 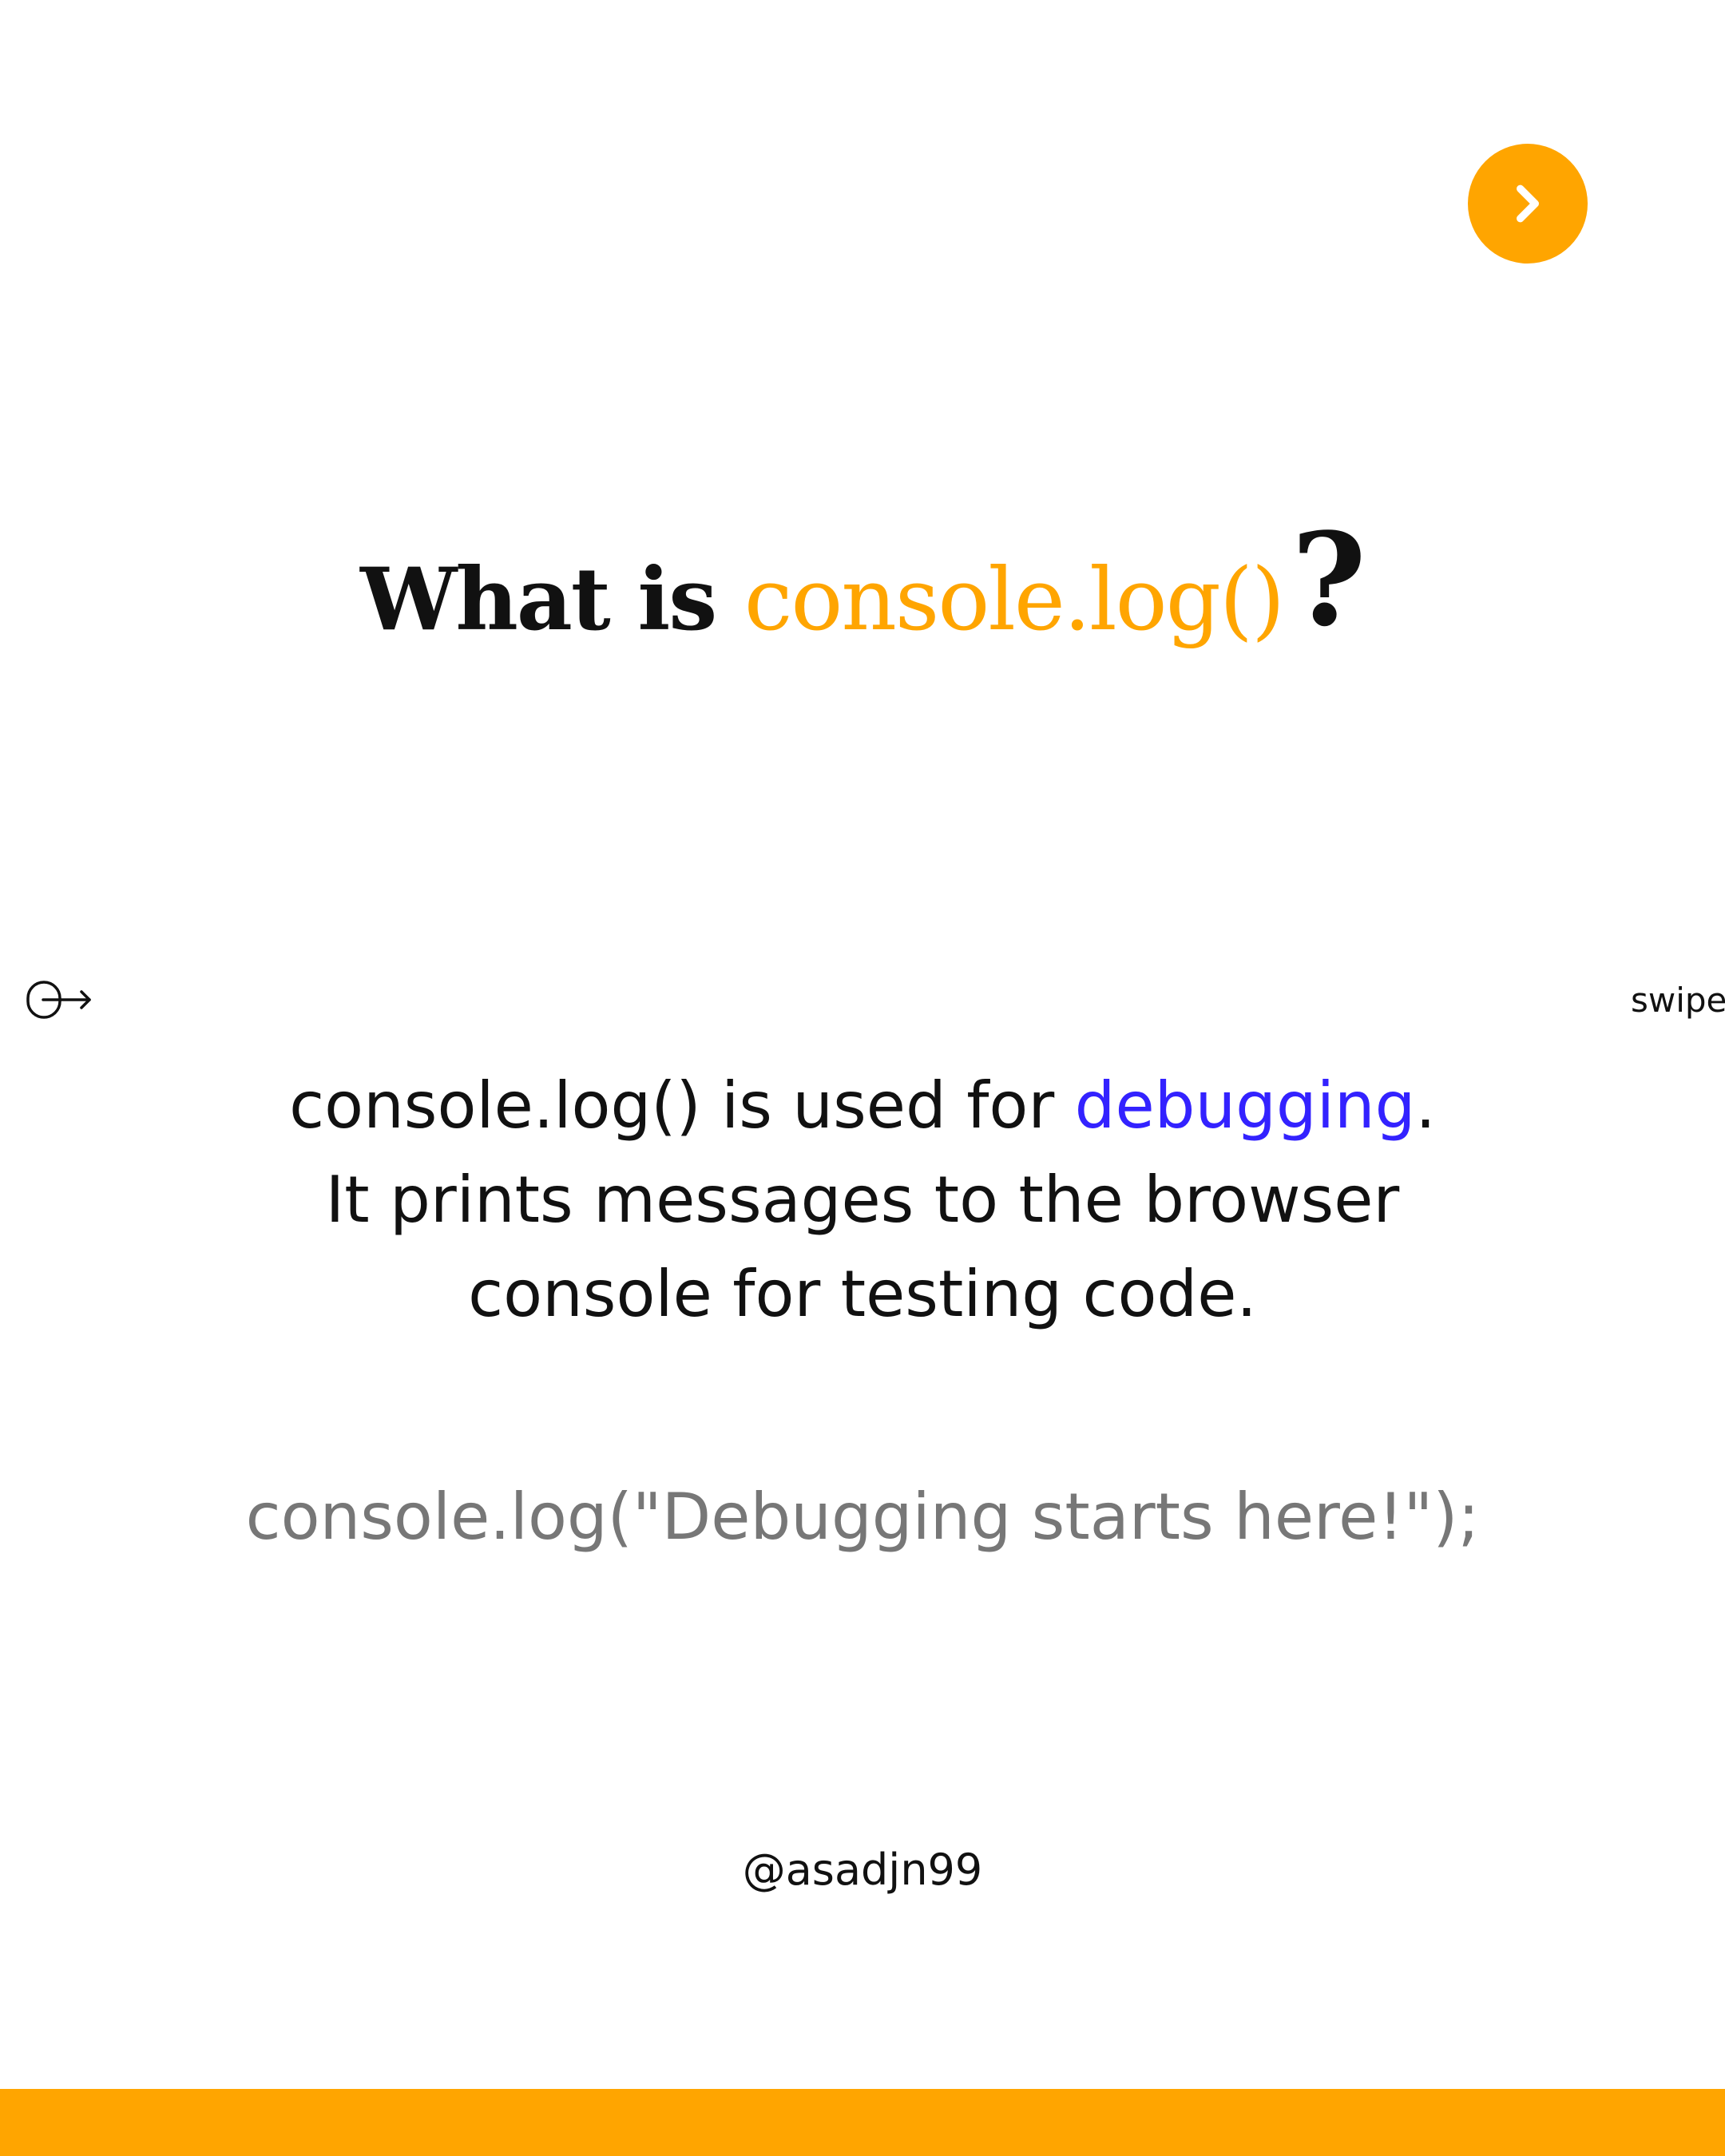 I want to click on keyword-debugging: debugging, so click(x=1245, y=1105).